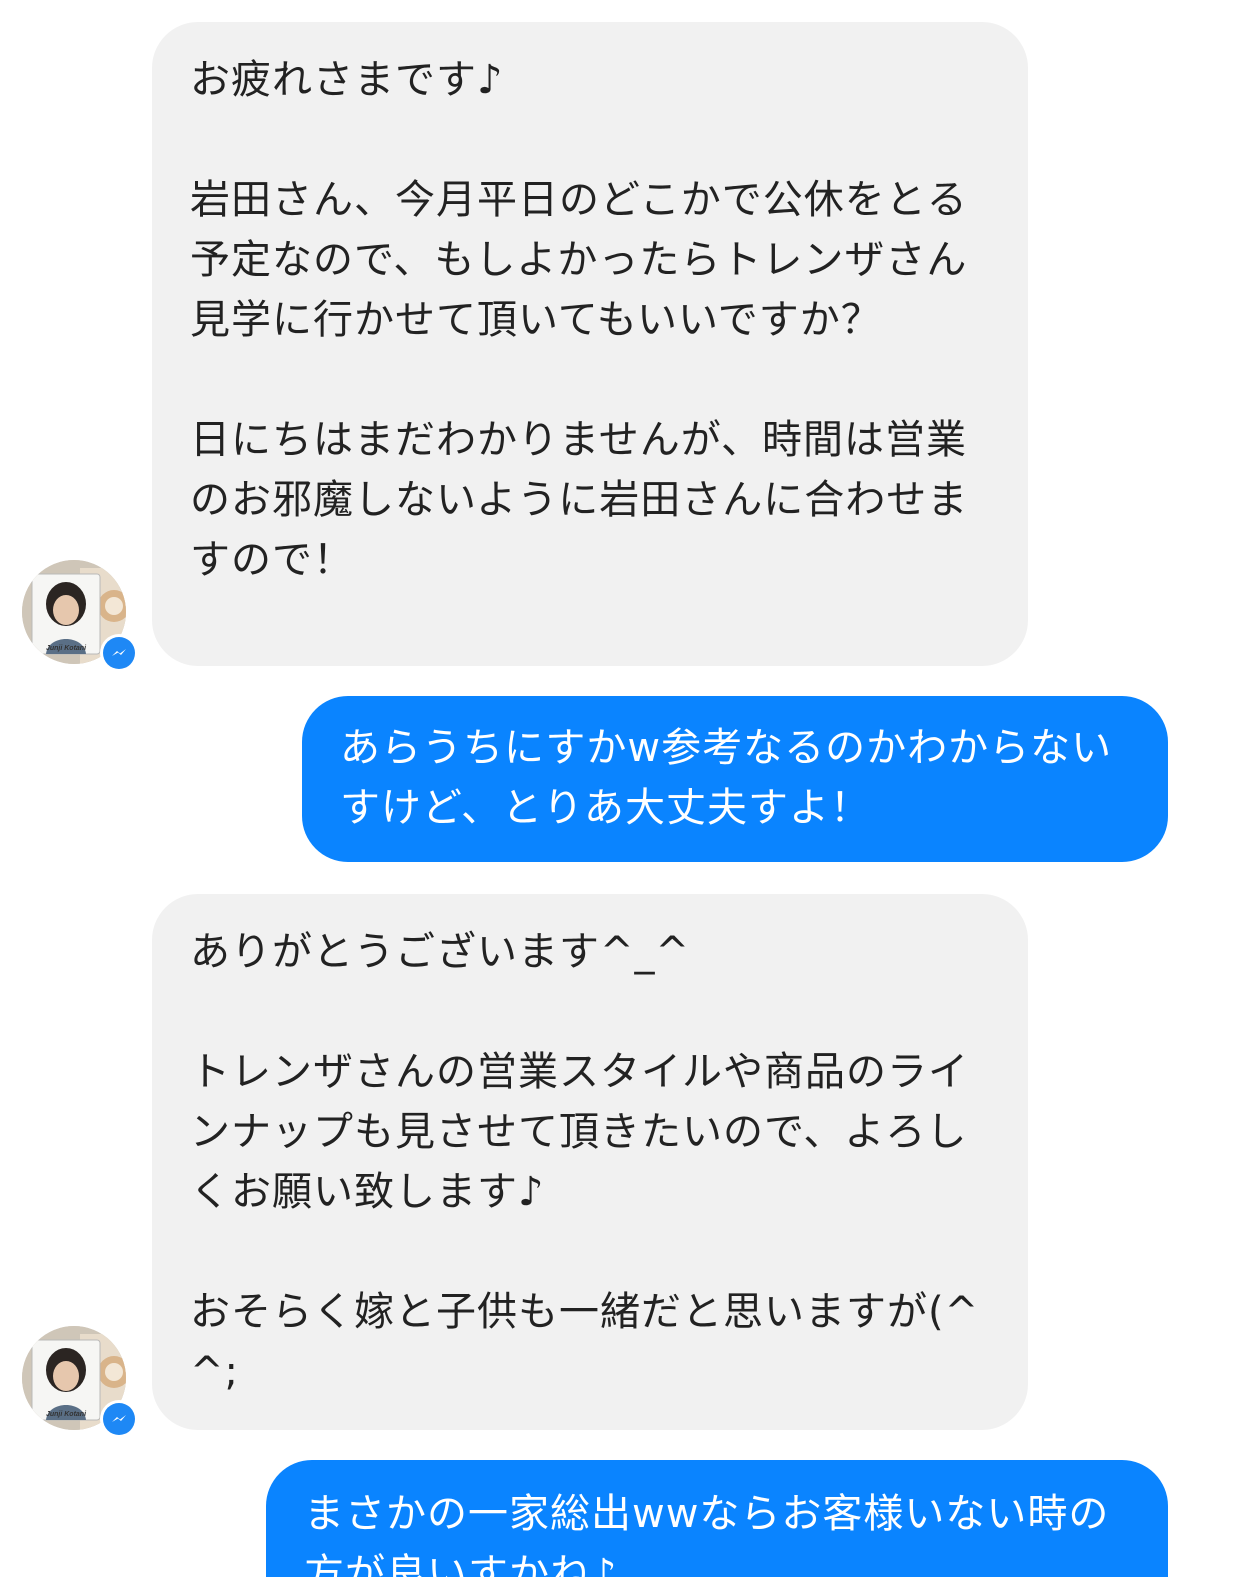  Describe the element at coordinates (717, 1518) in the screenshot. I see `outgoing-message-bubble: まさかの一家総出wwならお客様いない時の方が良いすかね♪` at that location.